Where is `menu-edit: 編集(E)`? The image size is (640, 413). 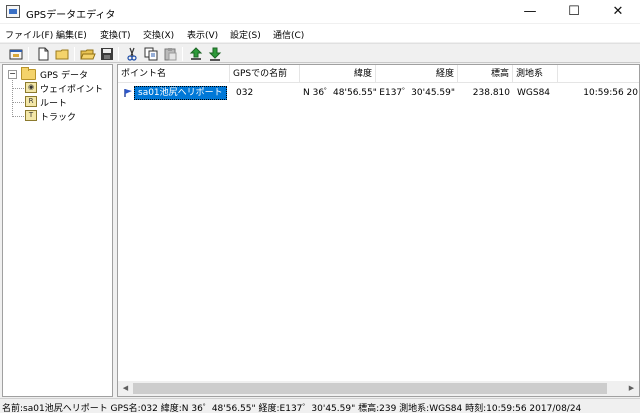
menu-edit: 編集(E) is located at coordinates (71, 34).